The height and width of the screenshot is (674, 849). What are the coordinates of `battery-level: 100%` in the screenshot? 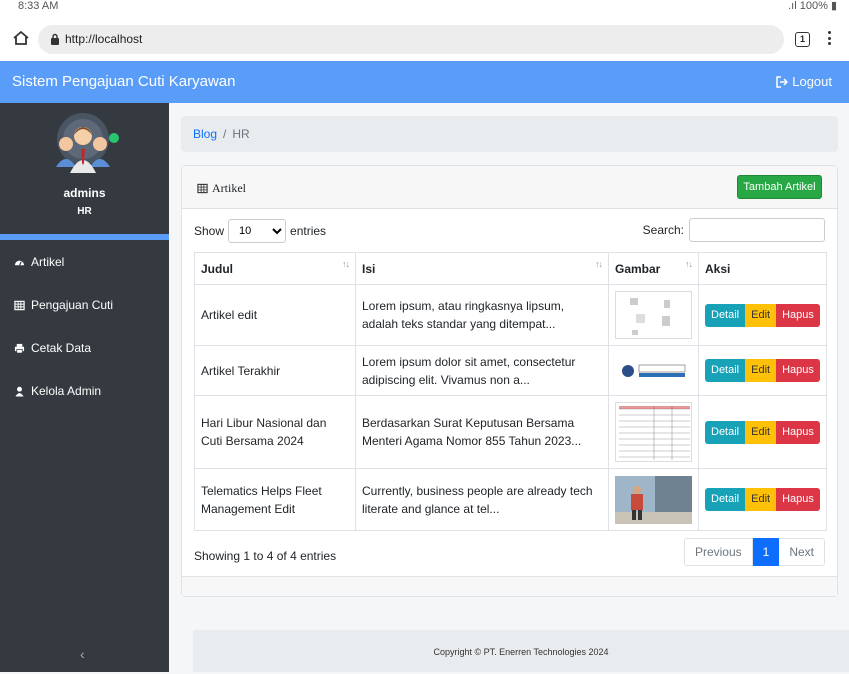 It's located at (813, 6).